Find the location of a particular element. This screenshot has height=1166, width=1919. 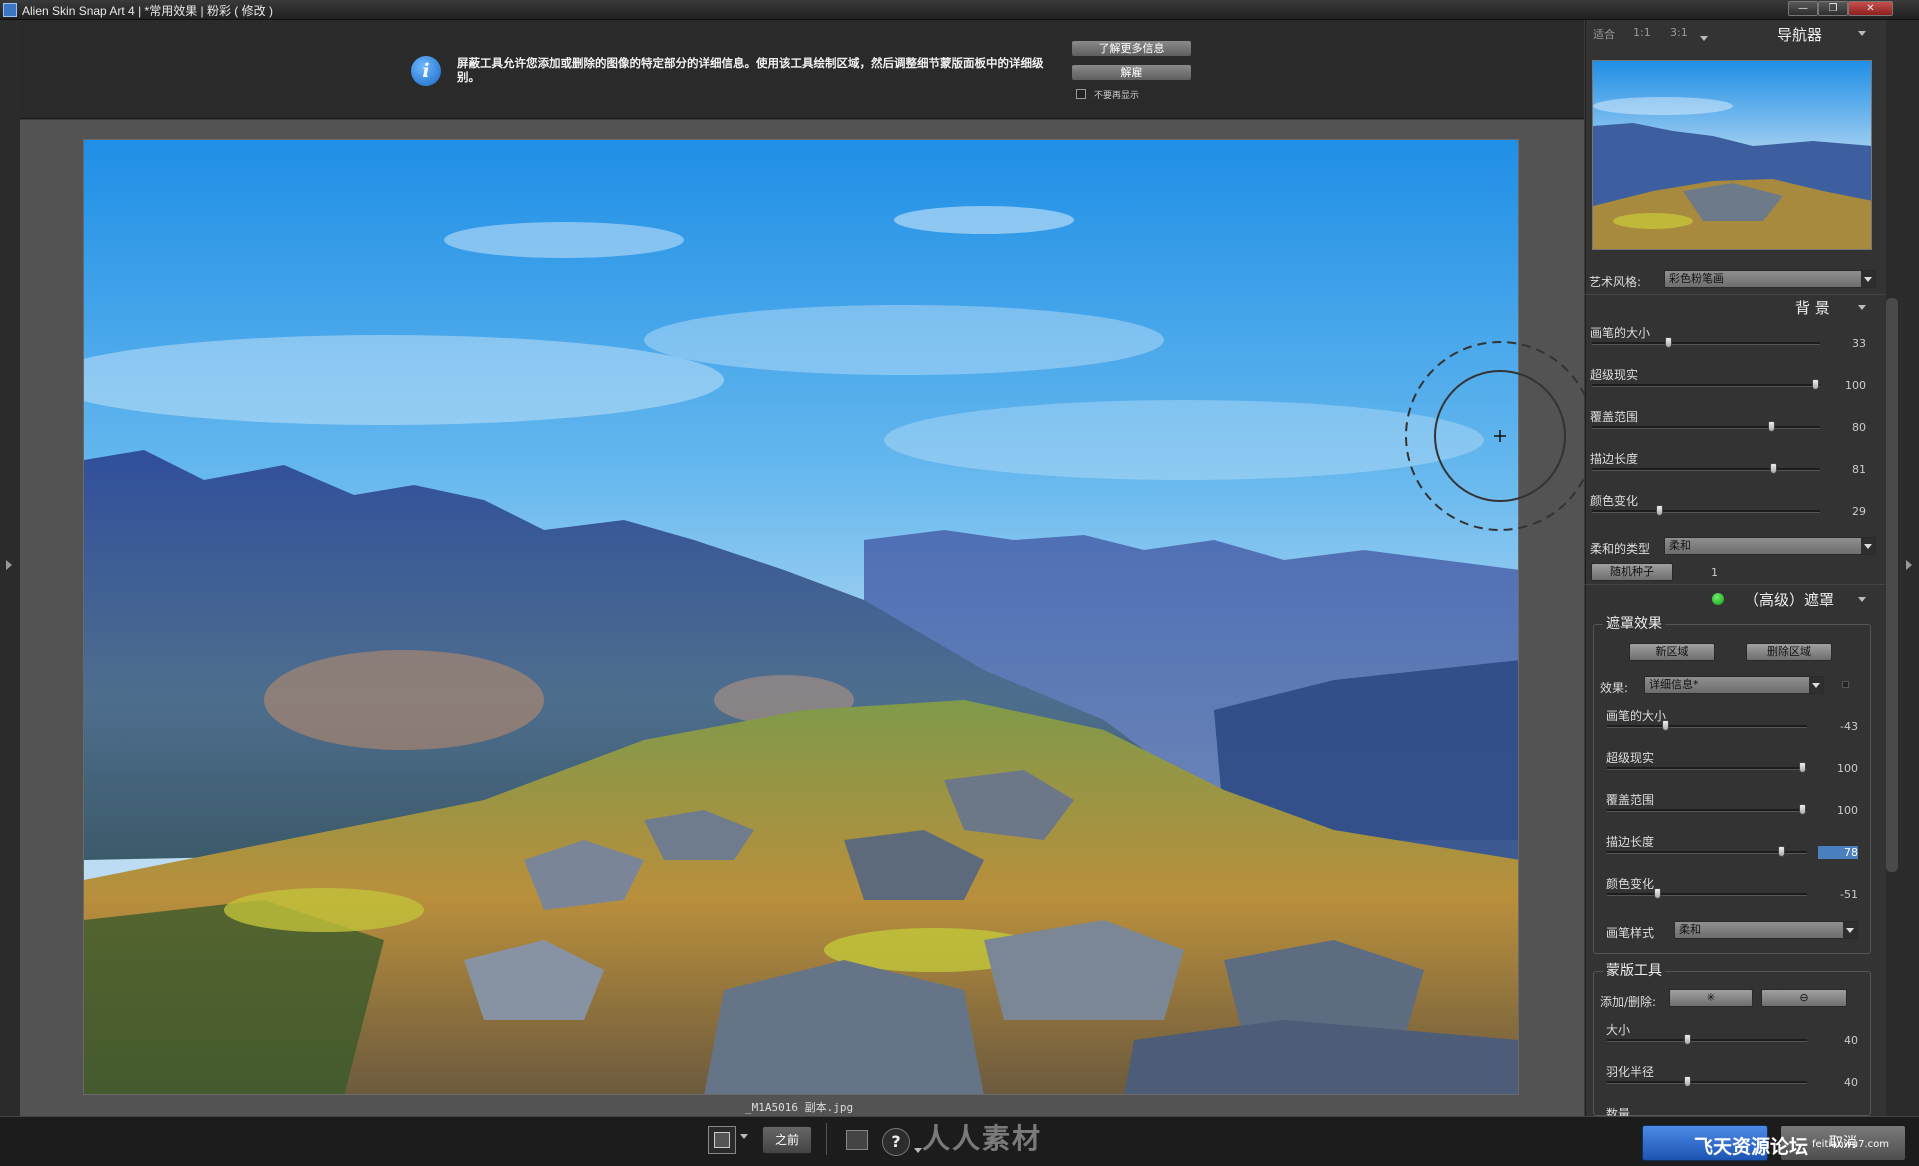

new-region-button: 新区域 is located at coordinates (1672, 652).